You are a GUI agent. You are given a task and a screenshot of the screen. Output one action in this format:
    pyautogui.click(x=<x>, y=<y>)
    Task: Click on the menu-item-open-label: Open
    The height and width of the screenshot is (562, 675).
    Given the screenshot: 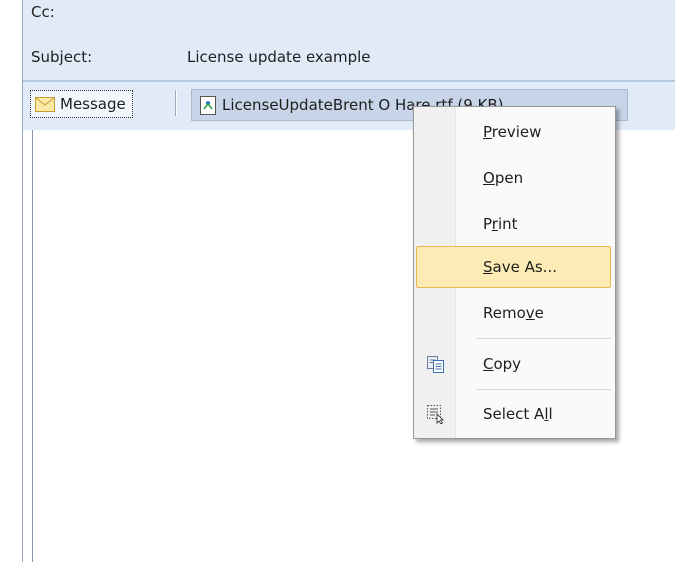 What is the action you would take?
    pyautogui.click(x=503, y=178)
    